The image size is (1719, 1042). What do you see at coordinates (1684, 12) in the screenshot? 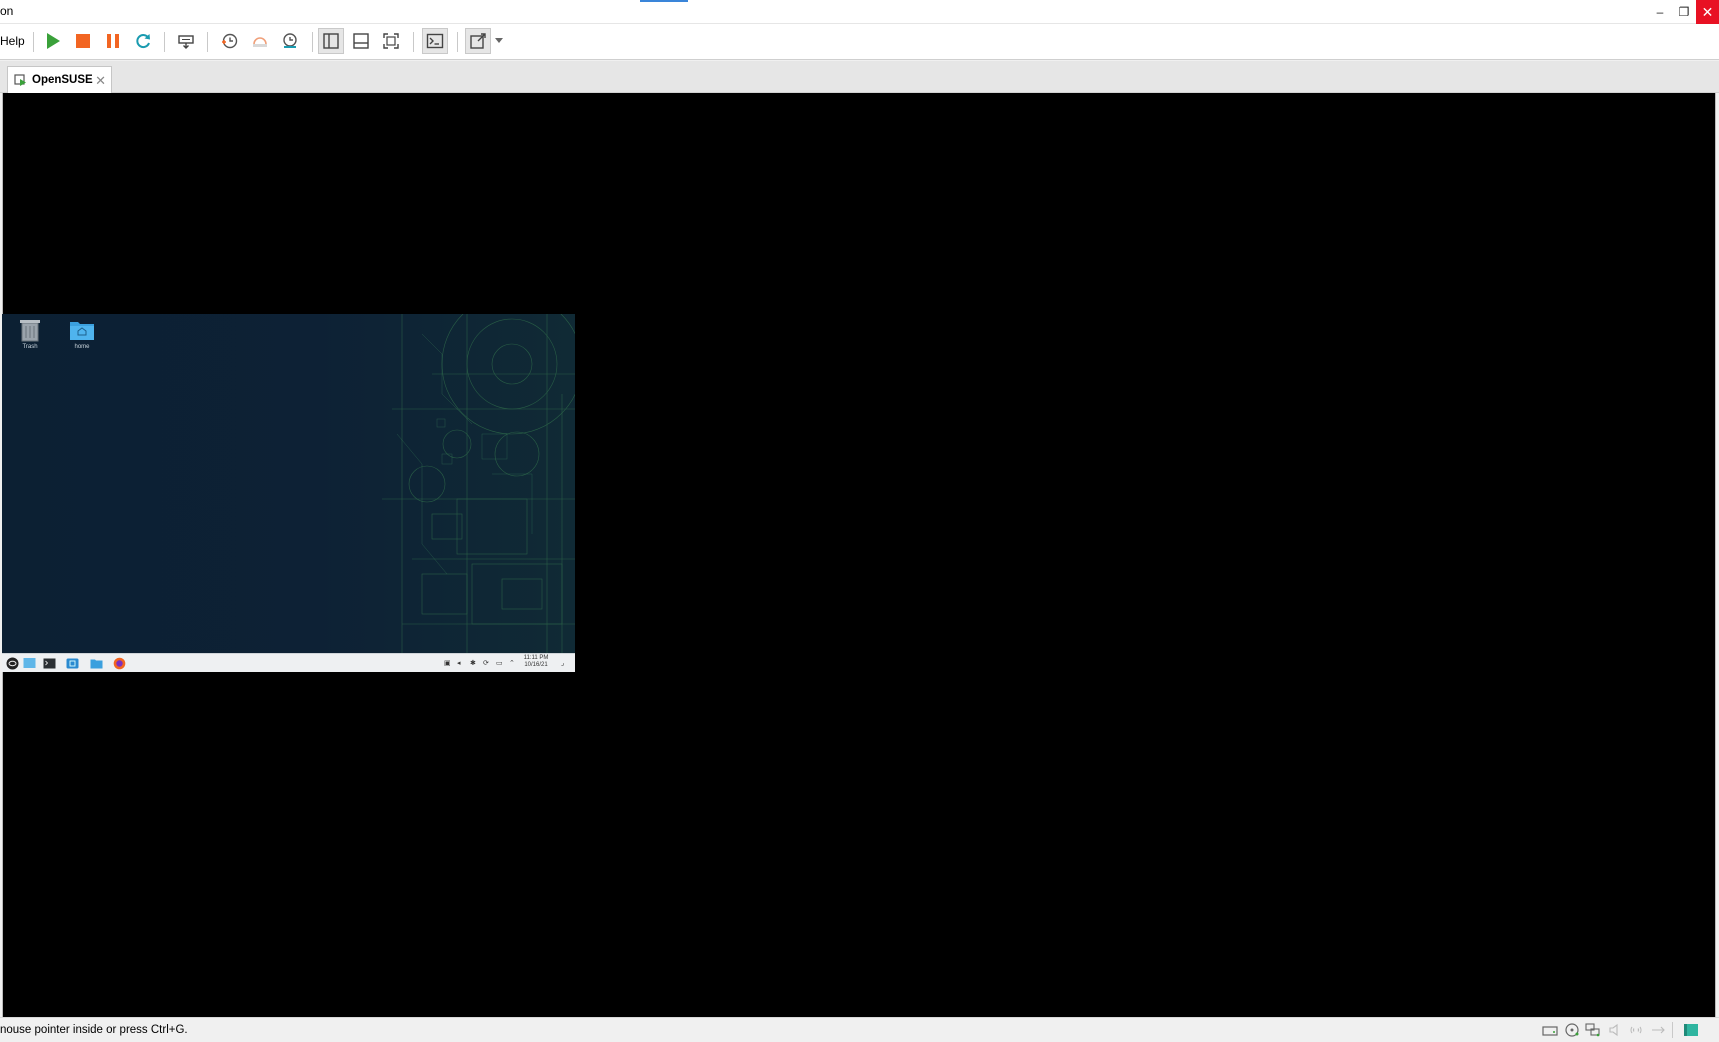
I see `restore-button: ❐` at bounding box center [1684, 12].